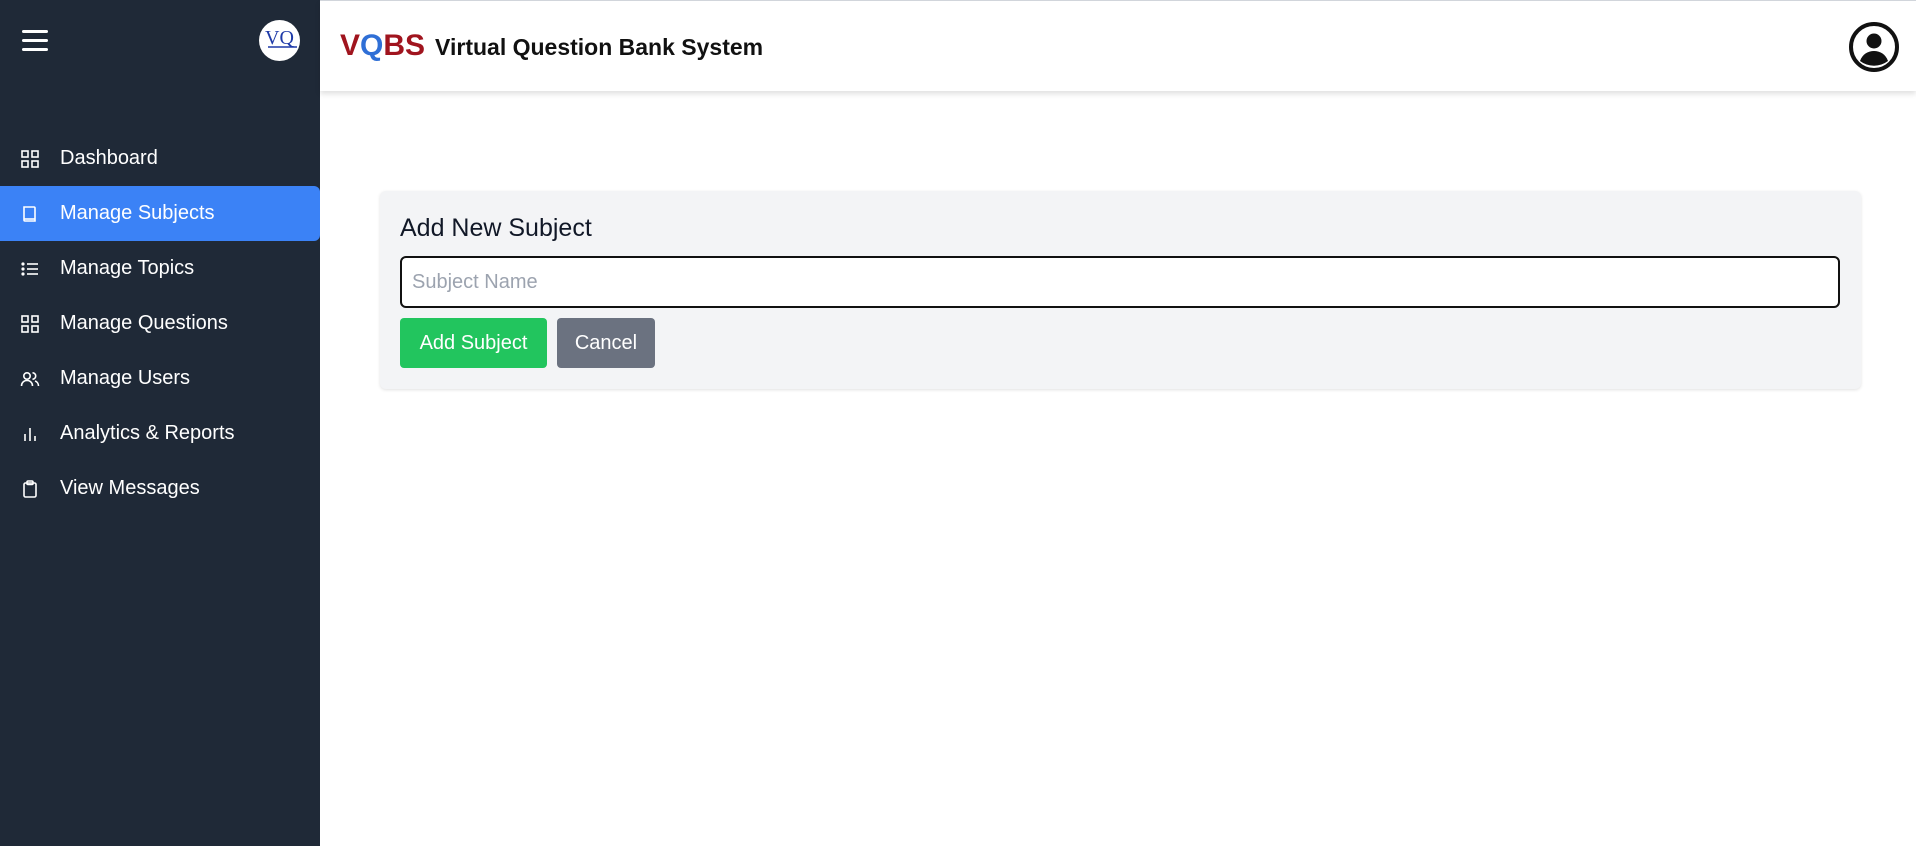  I want to click on user-profile-icon, so click(1874, 47).